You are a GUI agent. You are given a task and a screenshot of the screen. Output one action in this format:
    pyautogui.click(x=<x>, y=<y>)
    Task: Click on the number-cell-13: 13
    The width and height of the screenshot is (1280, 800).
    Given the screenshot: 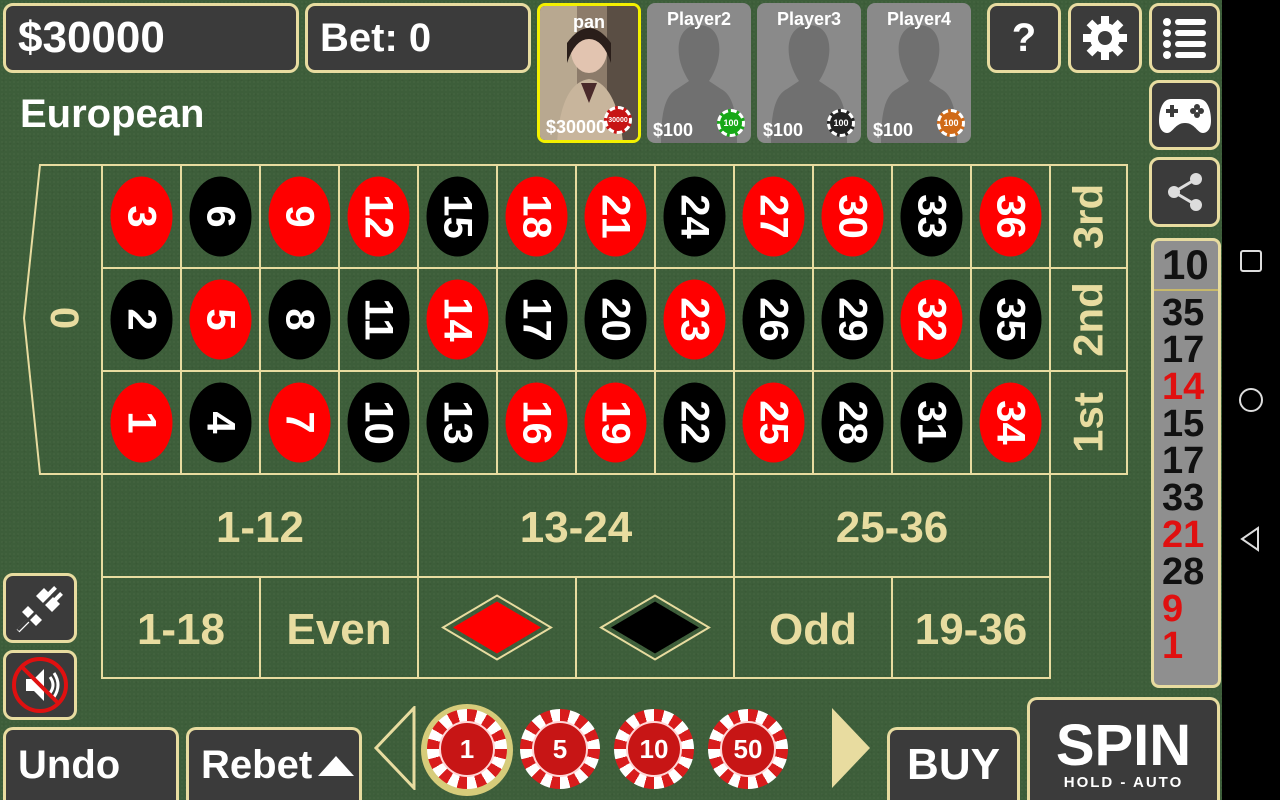 What is the action you would take?
    pyautogui.click(x=457, y=422)
    